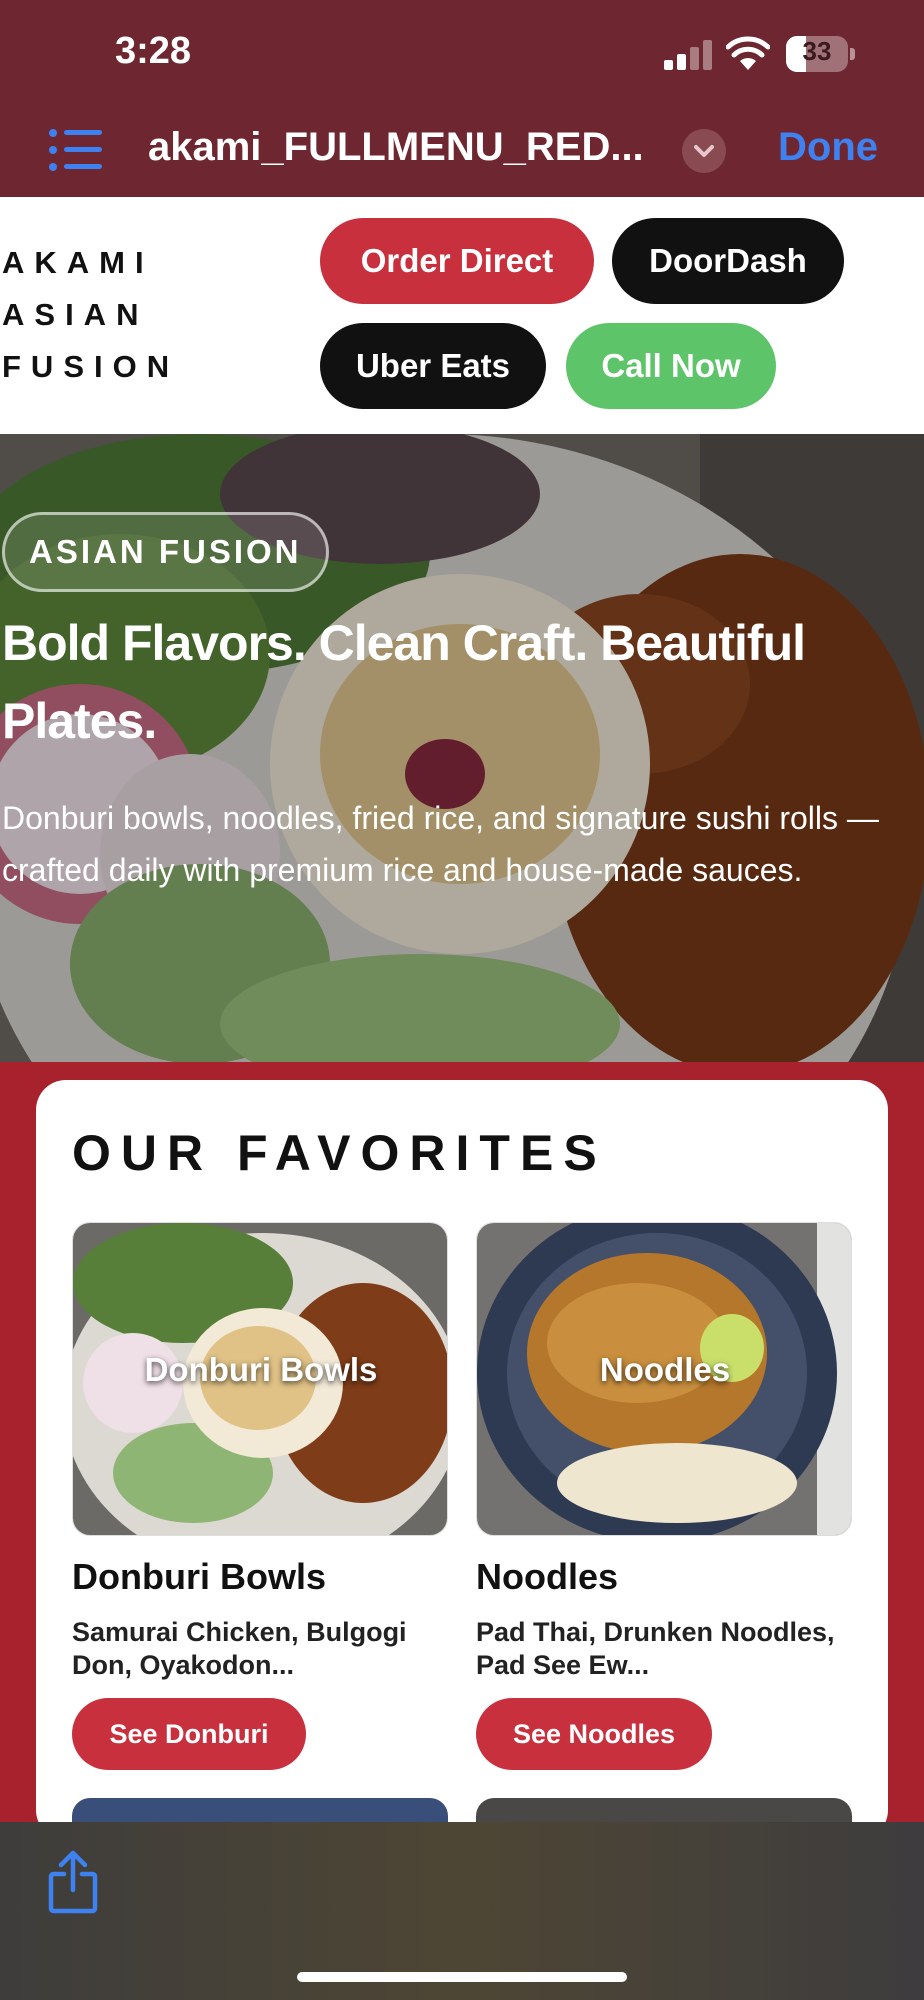  What do you see at coordinates (728, 261) in the screenshot?
I see `doordash-button: DoorDash` at bounding box center [728, 261].